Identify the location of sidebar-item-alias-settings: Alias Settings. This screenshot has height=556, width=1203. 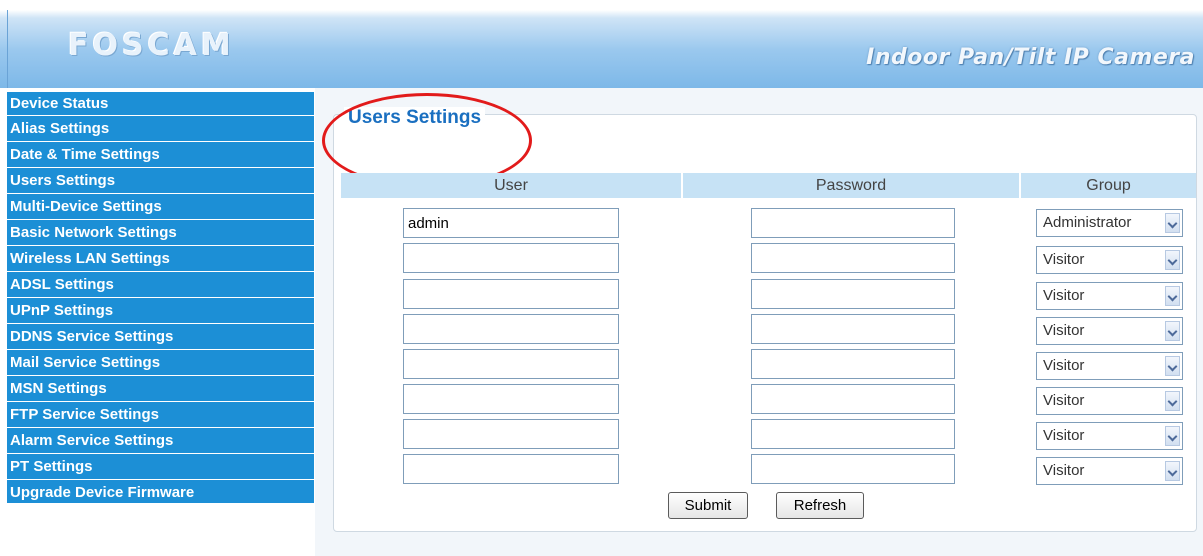
(160, 129).